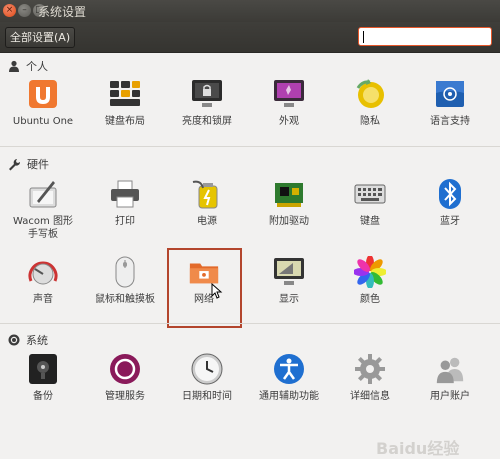 This screenshot has height=459, width=500. I want to click on item-additional-drivers: 附加驱动, so click(289, 209).